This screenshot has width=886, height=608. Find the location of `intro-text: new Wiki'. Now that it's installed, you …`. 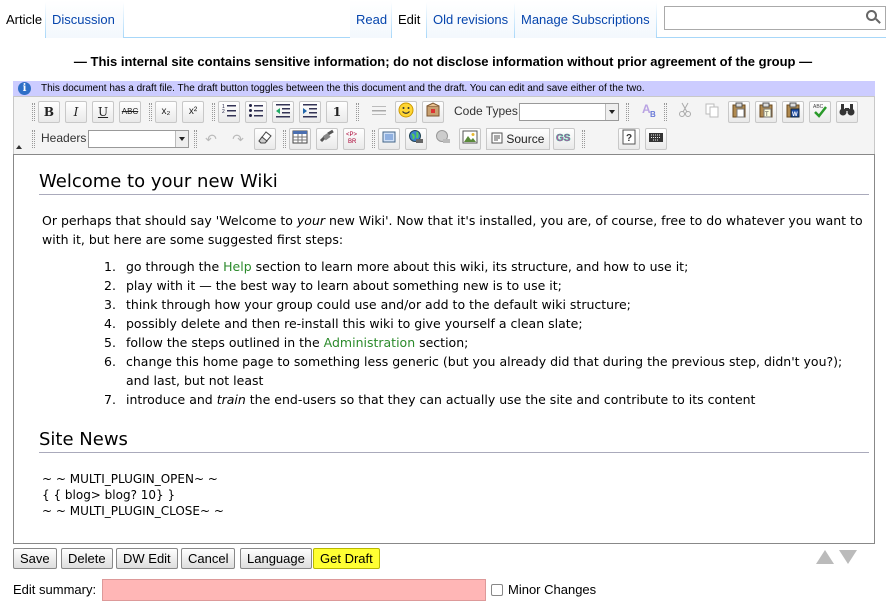

intro-text: new Wiki'. Now that it's installed, you … is located at coordinates (594, 220).